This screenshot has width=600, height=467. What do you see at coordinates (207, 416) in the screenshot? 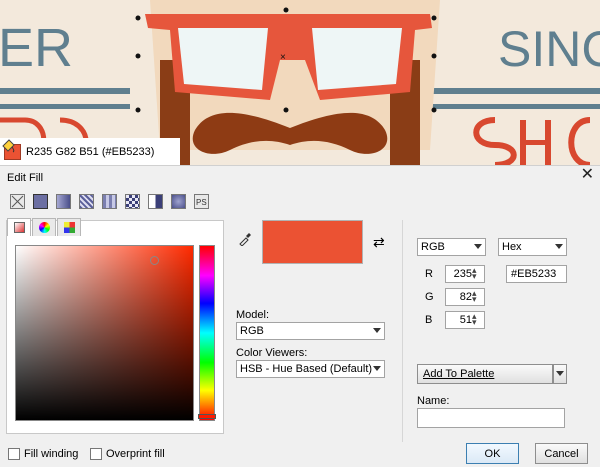
I see `hue-slider-handle` at bounding box center [207, 416].